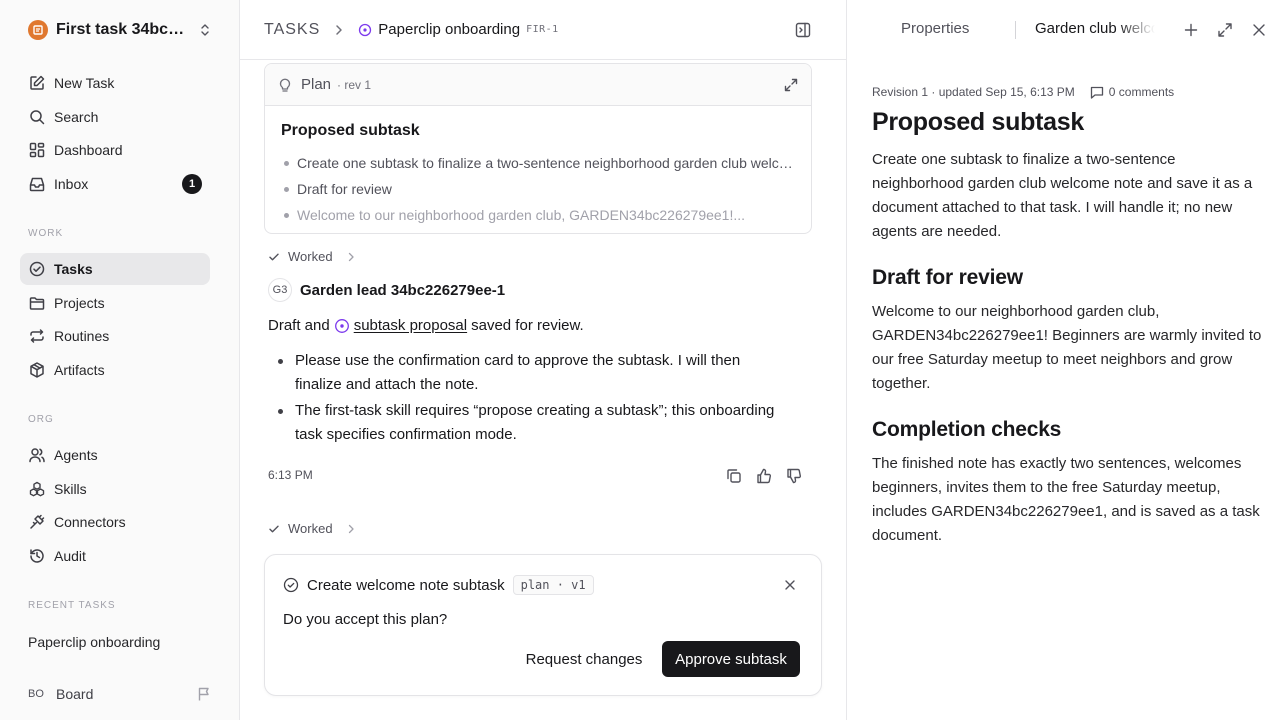  I want to click on inbox-icon, so click(37, 184).